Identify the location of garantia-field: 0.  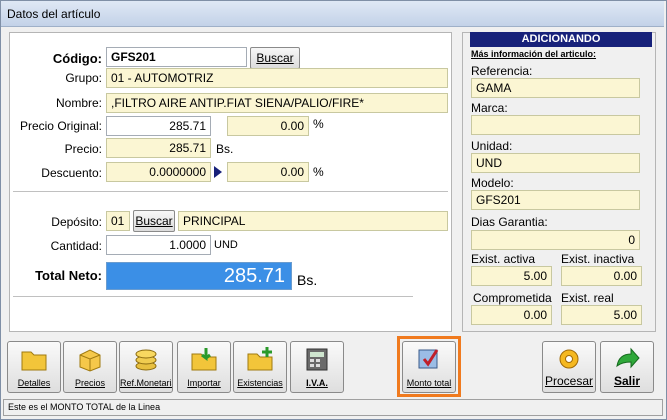
(555, 240).